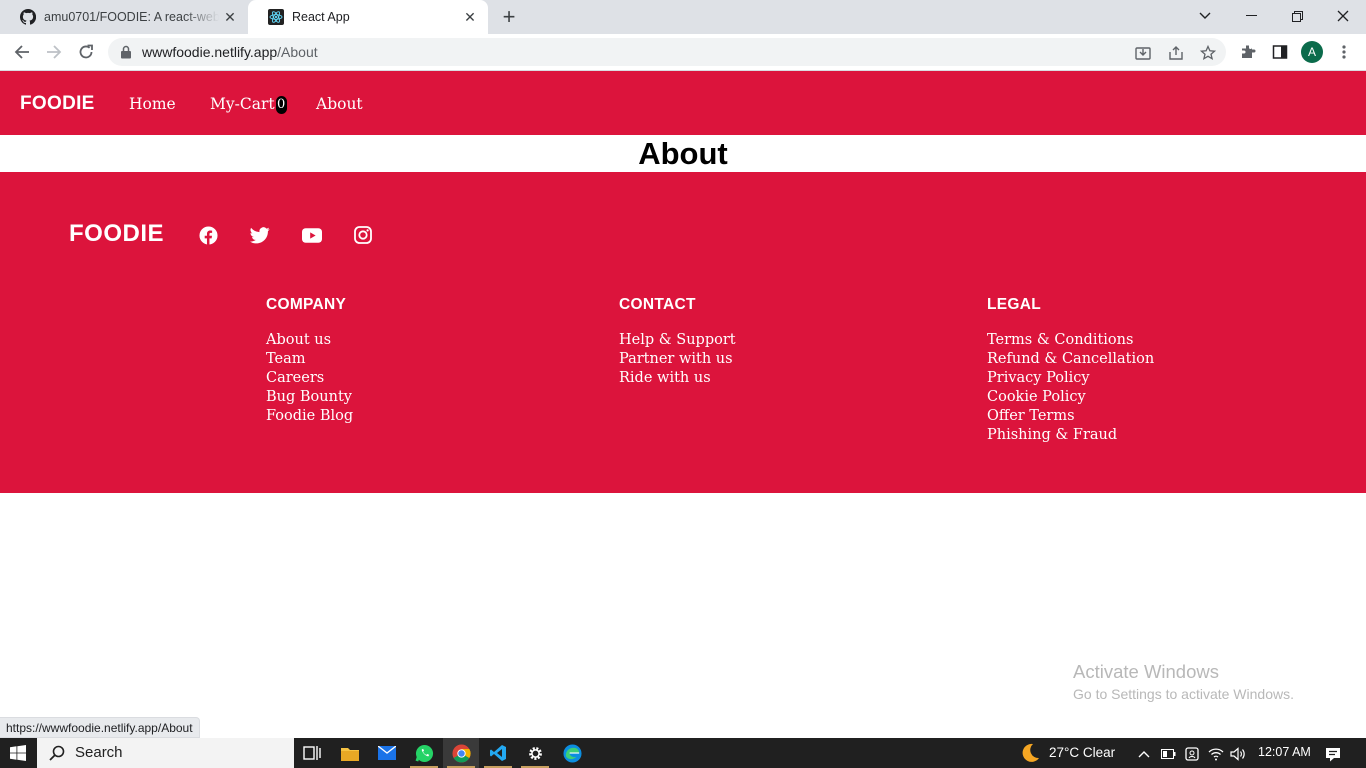 Image resolution: width=1366 pixels, height=768 pixels. I want to click on weather-moon-icon, so click(1030, 753).